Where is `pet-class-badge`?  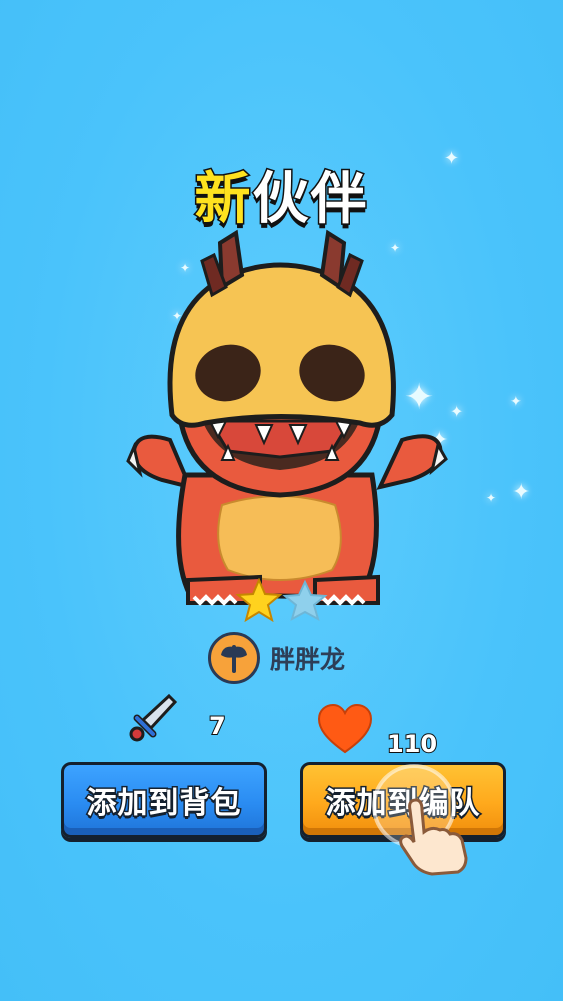
pet-class-badge is located at coordinates (234, 658).